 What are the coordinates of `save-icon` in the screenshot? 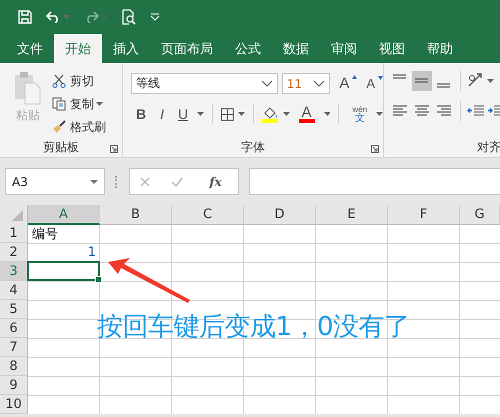 It's located at (25, 17).